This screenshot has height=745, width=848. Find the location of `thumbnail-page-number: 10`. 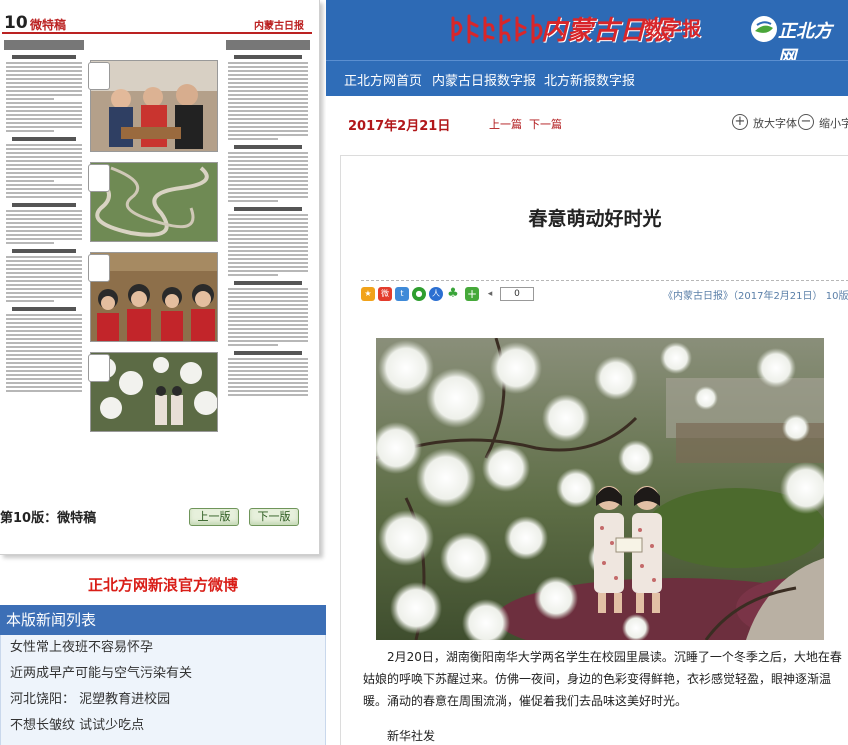

thumbnail-page-number: 10 is located at coordinates (16, 23).